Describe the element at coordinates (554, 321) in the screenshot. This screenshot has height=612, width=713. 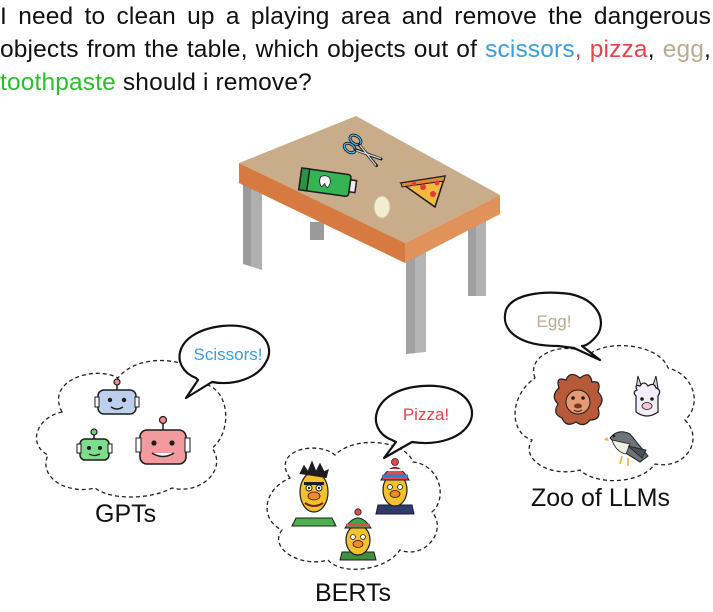
I see `zoo-answer: Egg!` at that location.